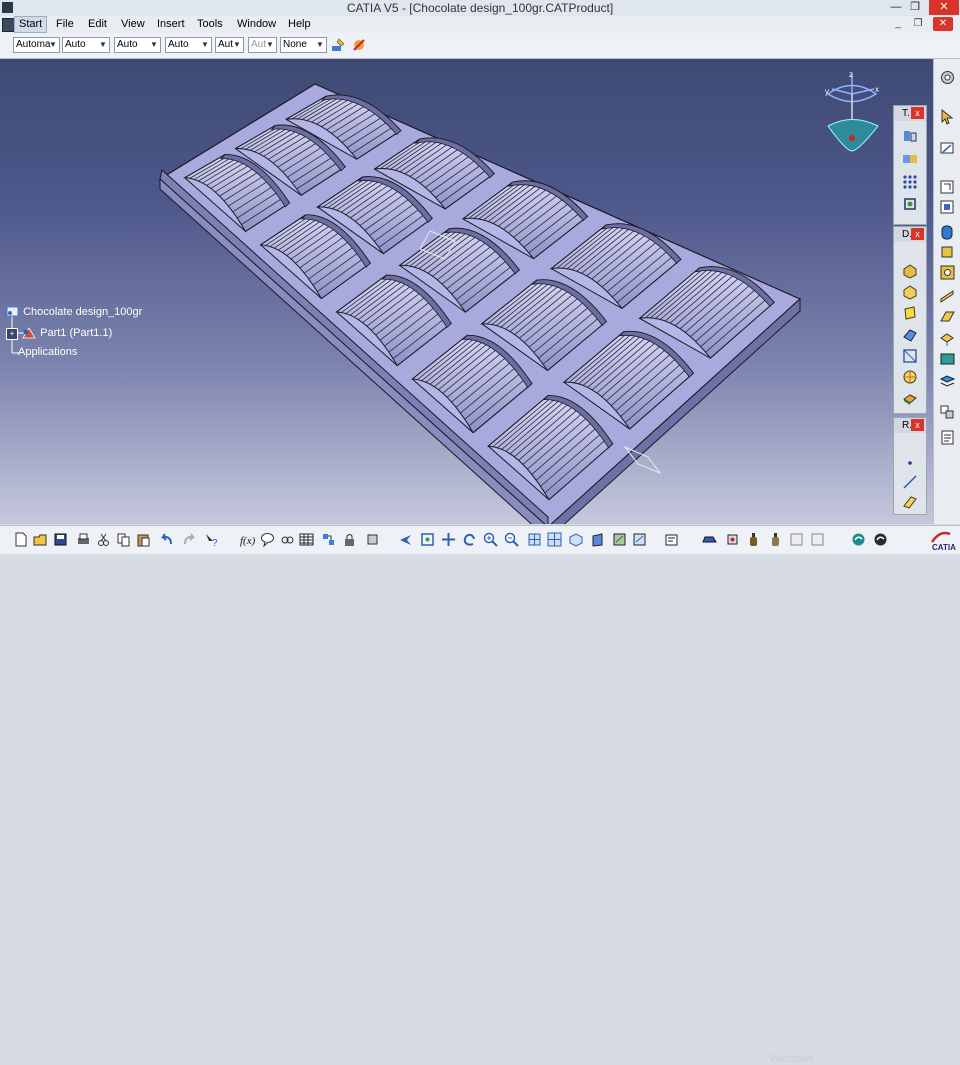 The image size is (960, 1065). Describe the element at coordinates (947, 272) in the screenshot. I see `hole-icon` at that location.